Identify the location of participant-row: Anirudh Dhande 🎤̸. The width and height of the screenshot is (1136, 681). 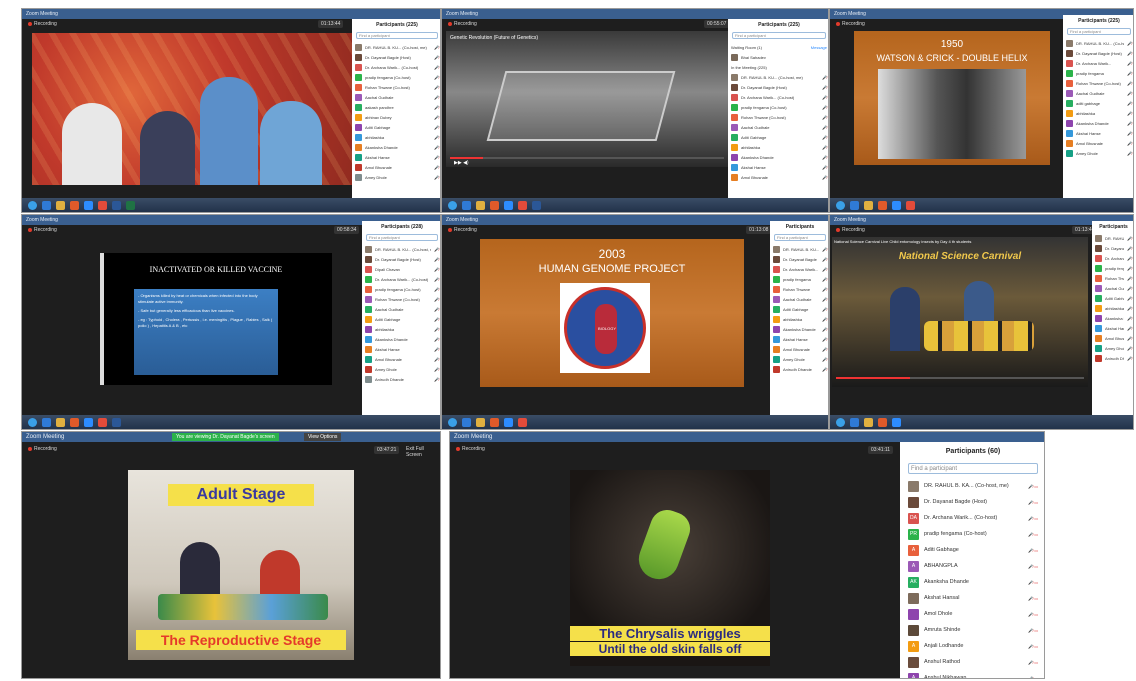
(401, 379).